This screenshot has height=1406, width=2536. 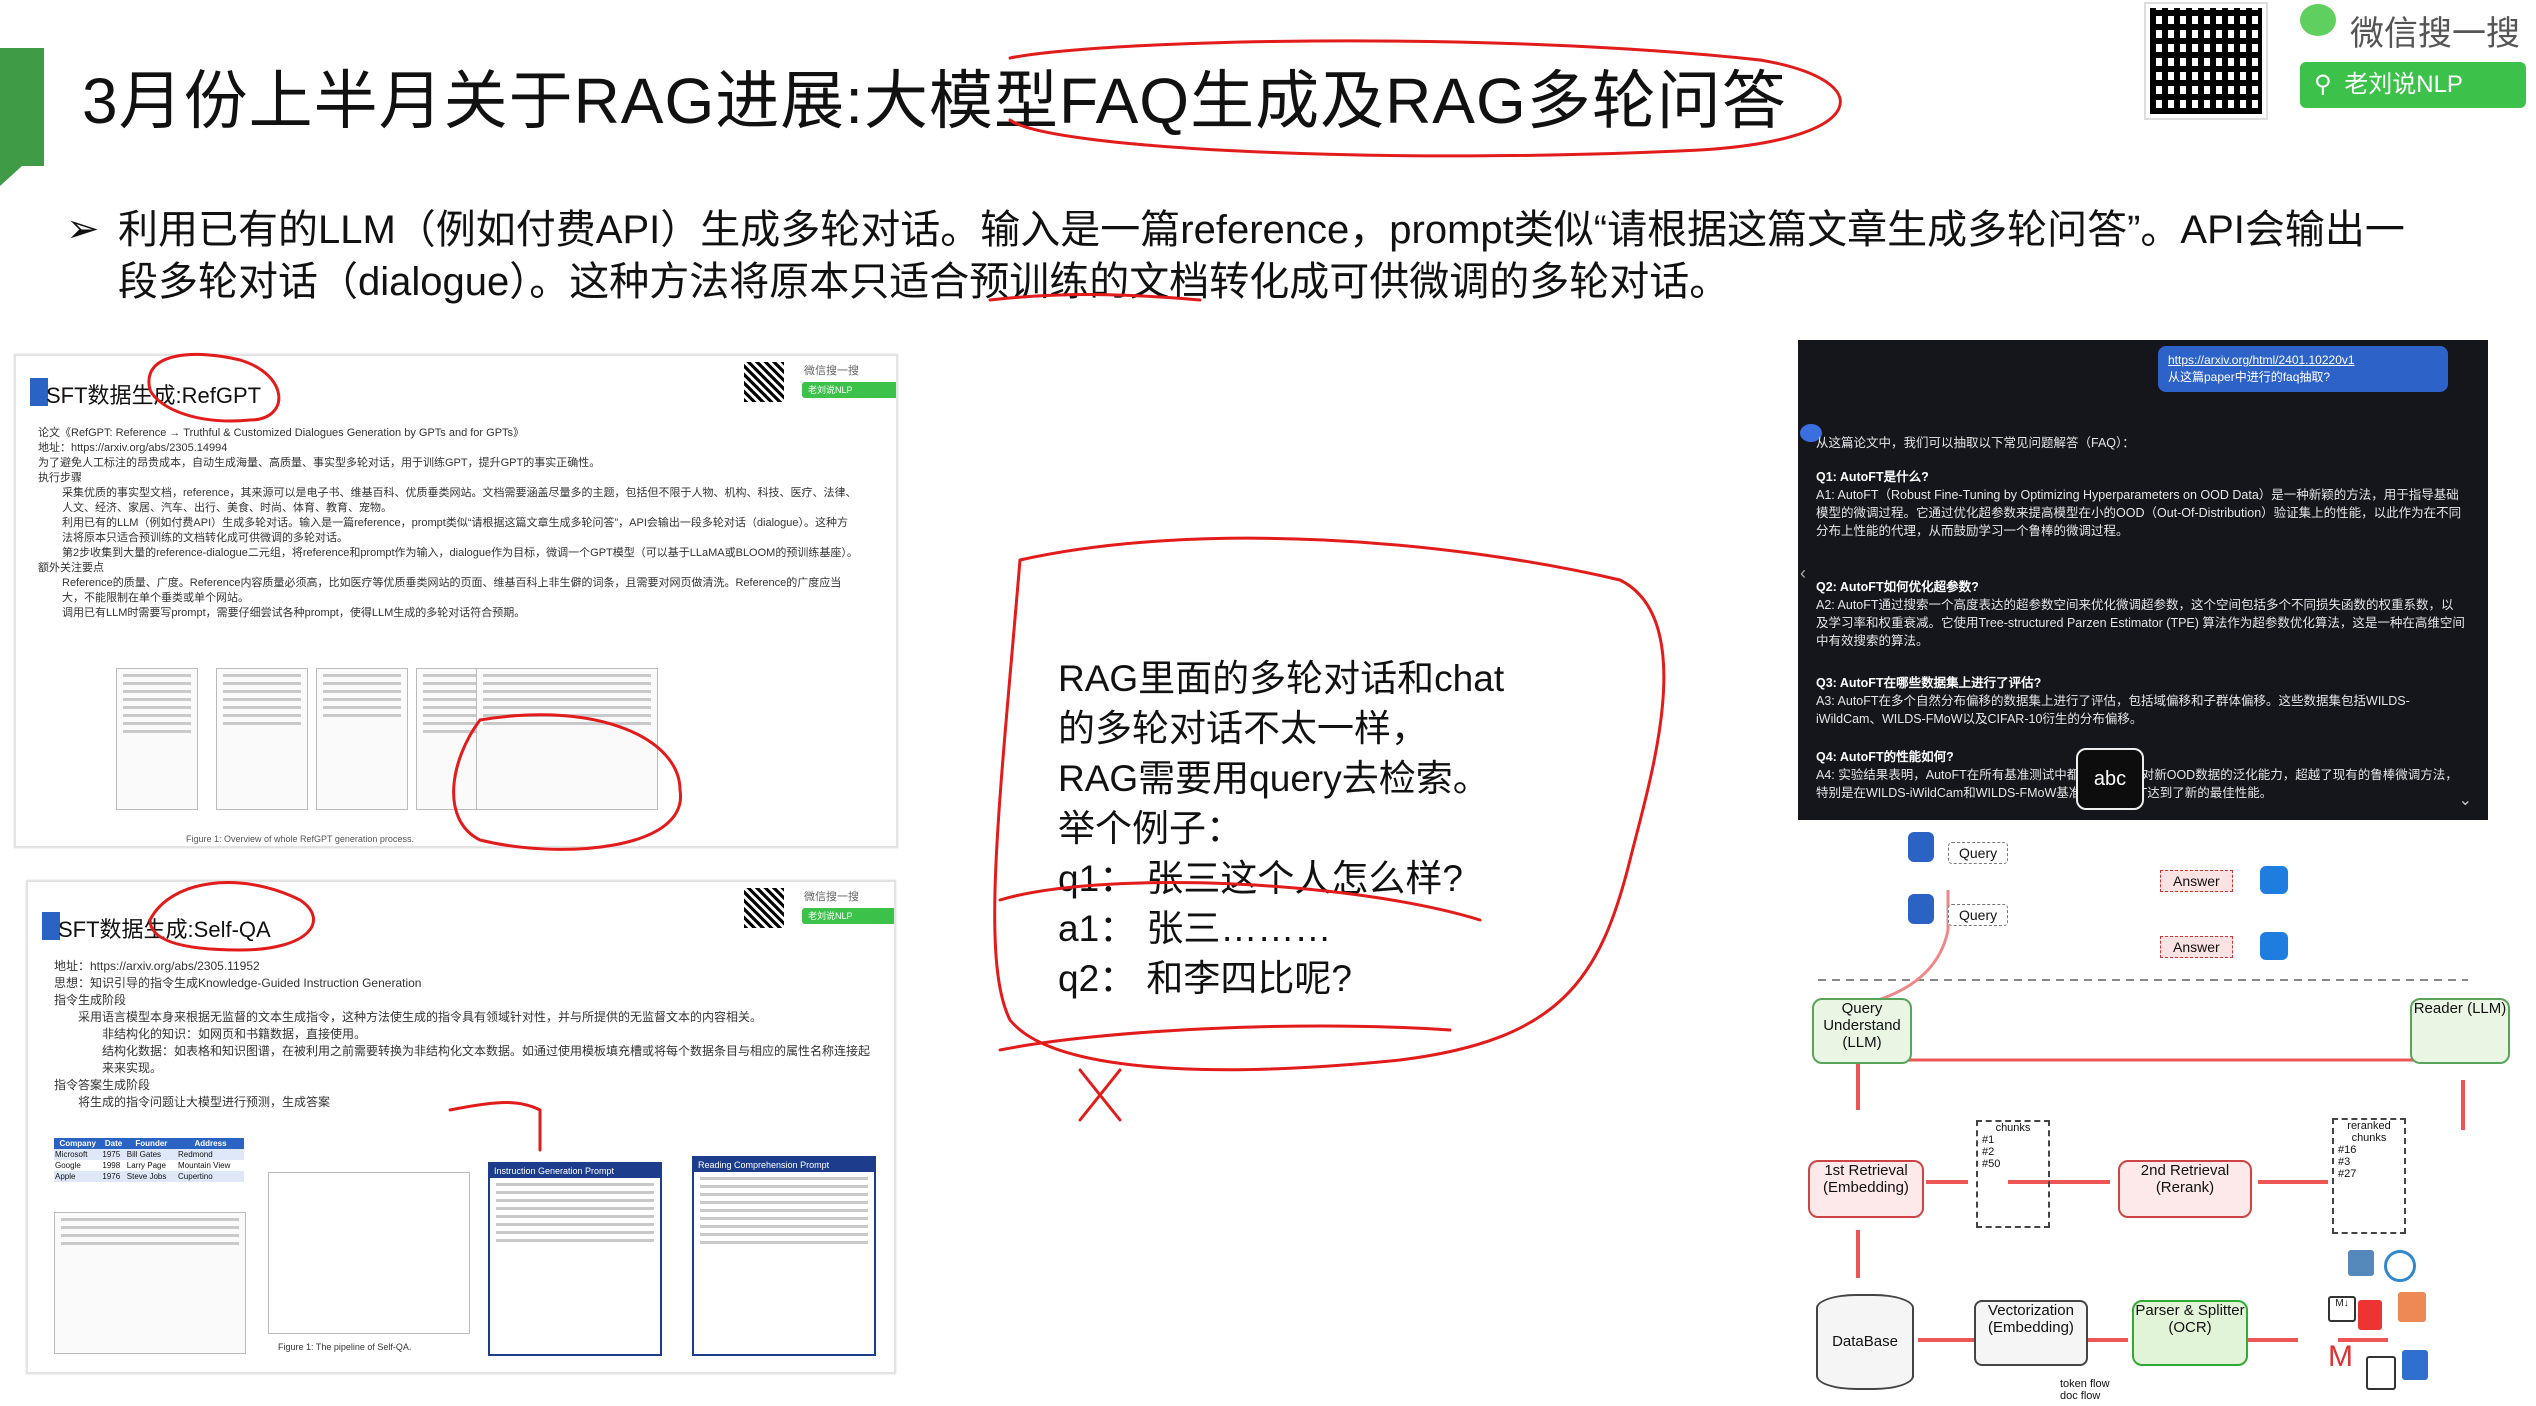 What do you see at coordinates (2110, 779) in the screenshot?
I see `text-select-badge: abc` at bounding box center [2110, 779].